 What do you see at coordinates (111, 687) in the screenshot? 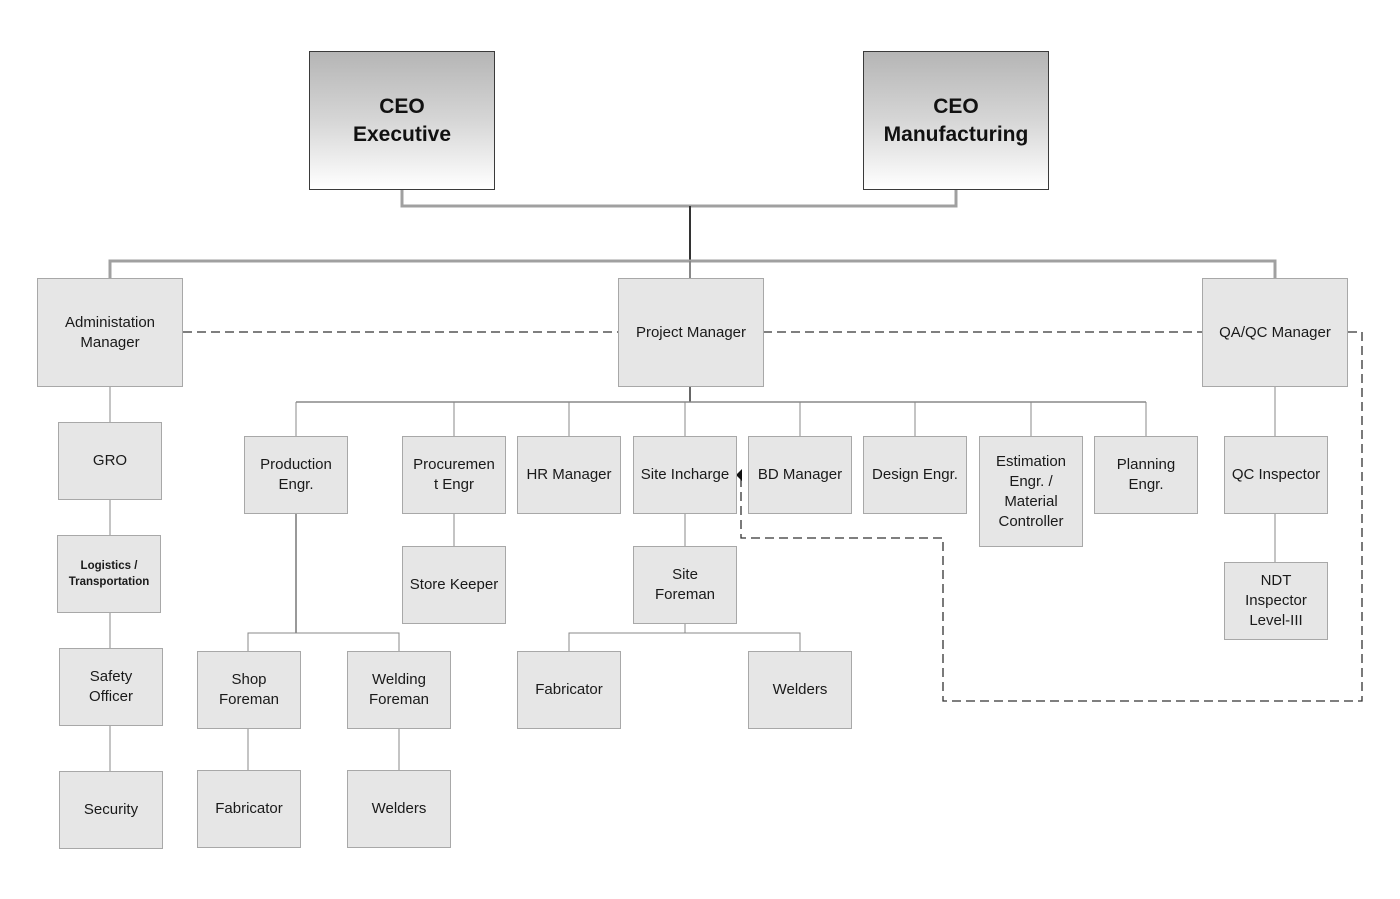
I see `node-safety-officer: Safety Officer` at bounding box center [111, 687].